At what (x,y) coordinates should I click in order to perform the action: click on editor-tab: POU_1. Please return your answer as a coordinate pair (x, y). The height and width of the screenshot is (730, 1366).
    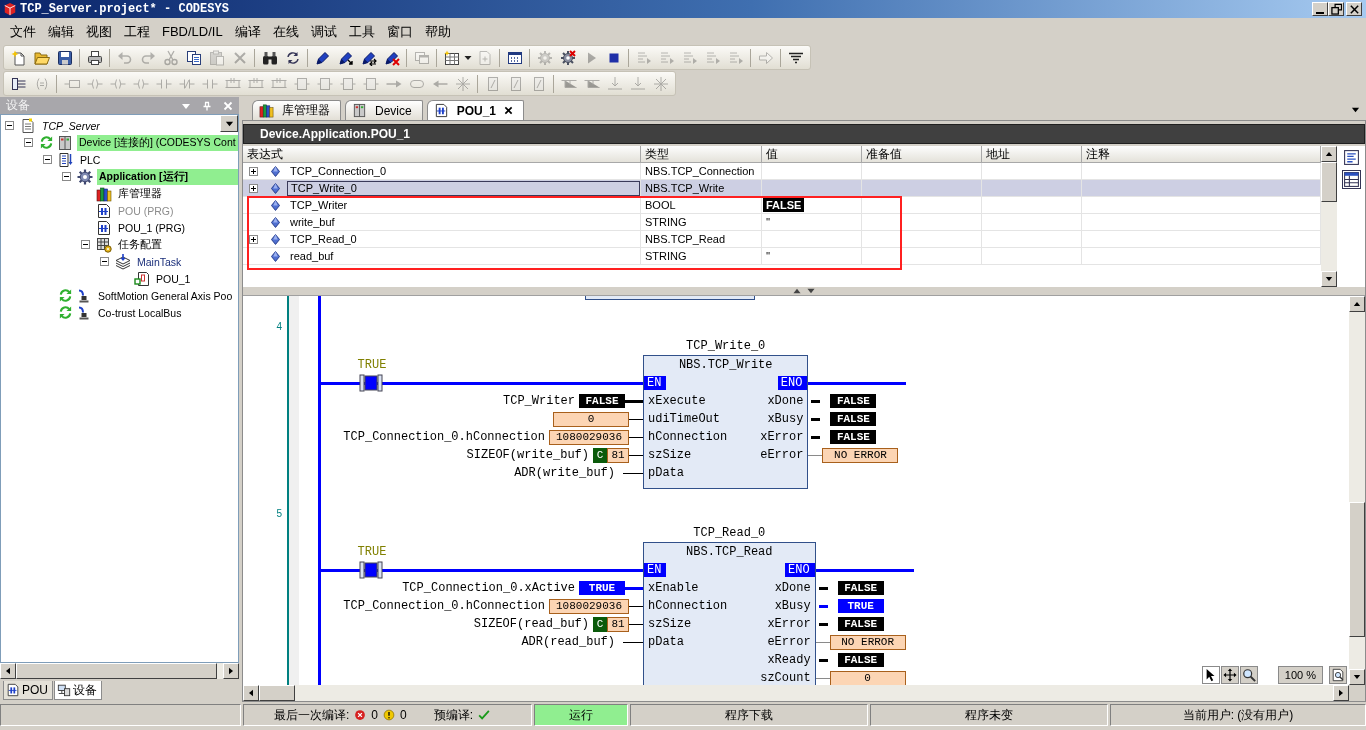
    Looking at the image, I should click on (475, 110).